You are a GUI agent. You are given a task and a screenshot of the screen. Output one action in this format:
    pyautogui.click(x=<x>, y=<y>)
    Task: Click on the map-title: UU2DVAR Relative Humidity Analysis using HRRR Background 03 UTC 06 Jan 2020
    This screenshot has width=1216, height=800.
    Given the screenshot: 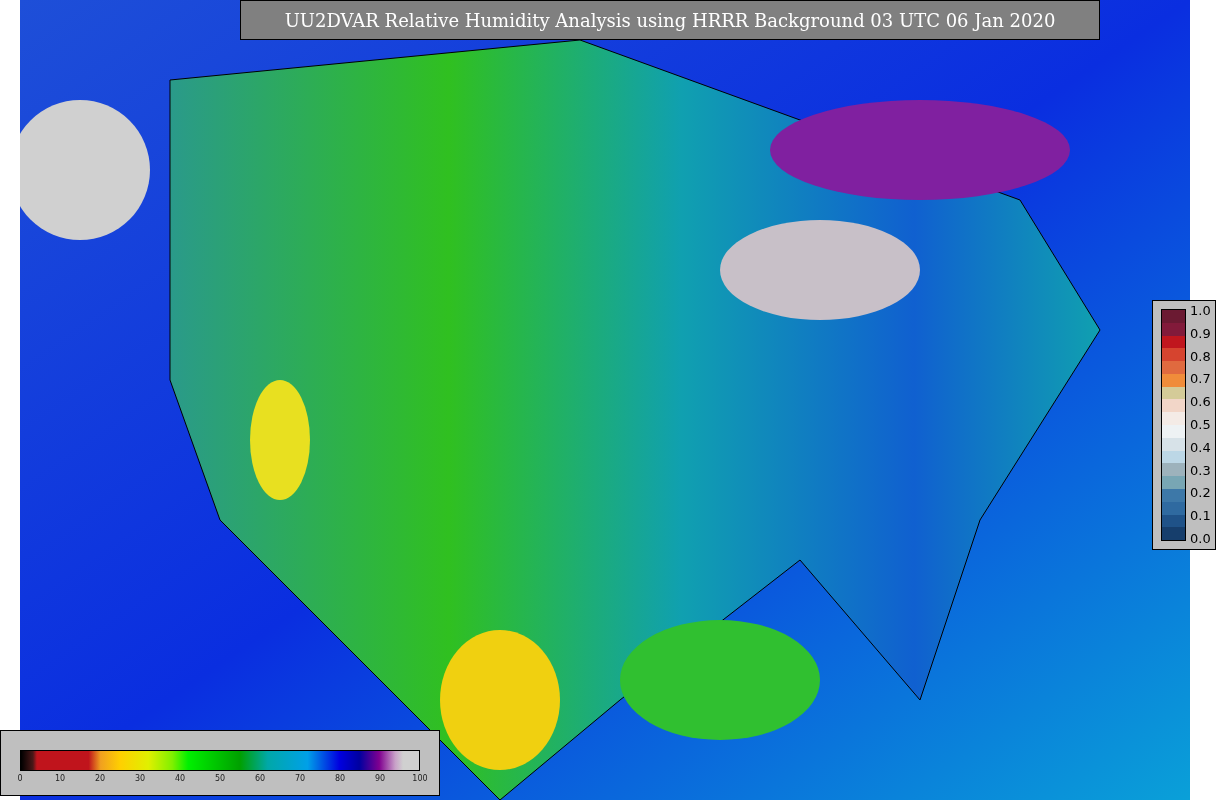 What is the action you would take?
    pyautogui.click(x=670, y=20)
    